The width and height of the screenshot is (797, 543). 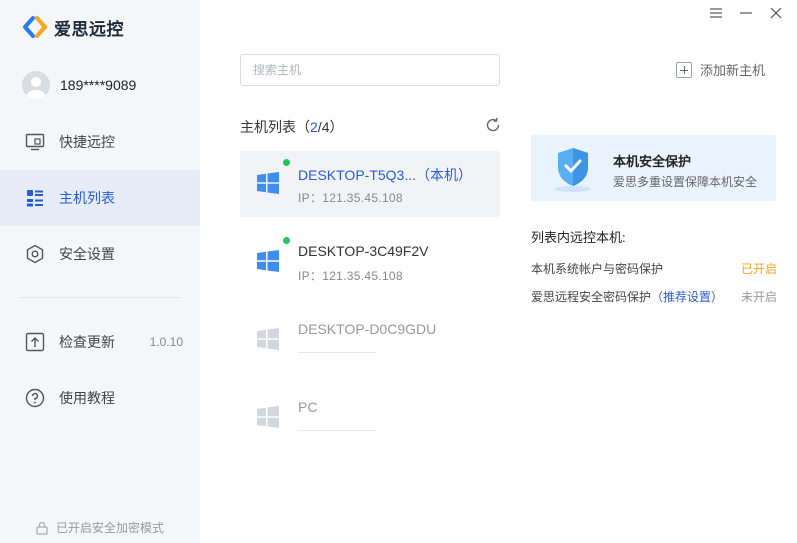 I want to click on user-profile: 189****9089, so click(x=79, y=85).